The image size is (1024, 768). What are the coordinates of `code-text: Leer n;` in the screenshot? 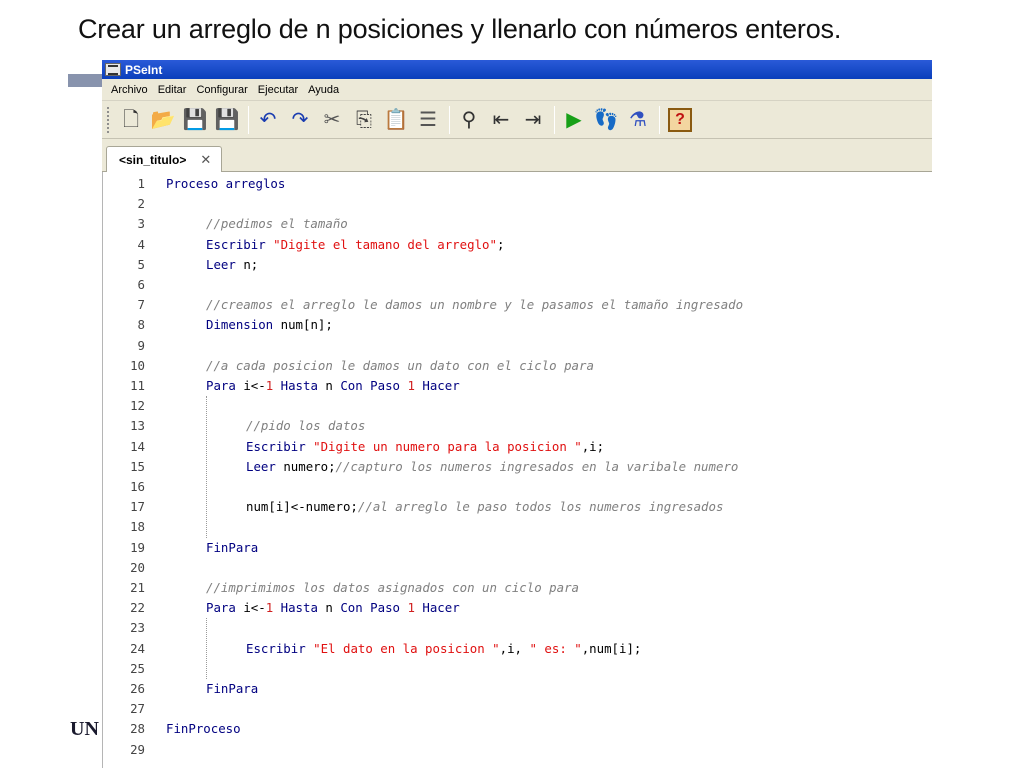 It's located at (232, 265).